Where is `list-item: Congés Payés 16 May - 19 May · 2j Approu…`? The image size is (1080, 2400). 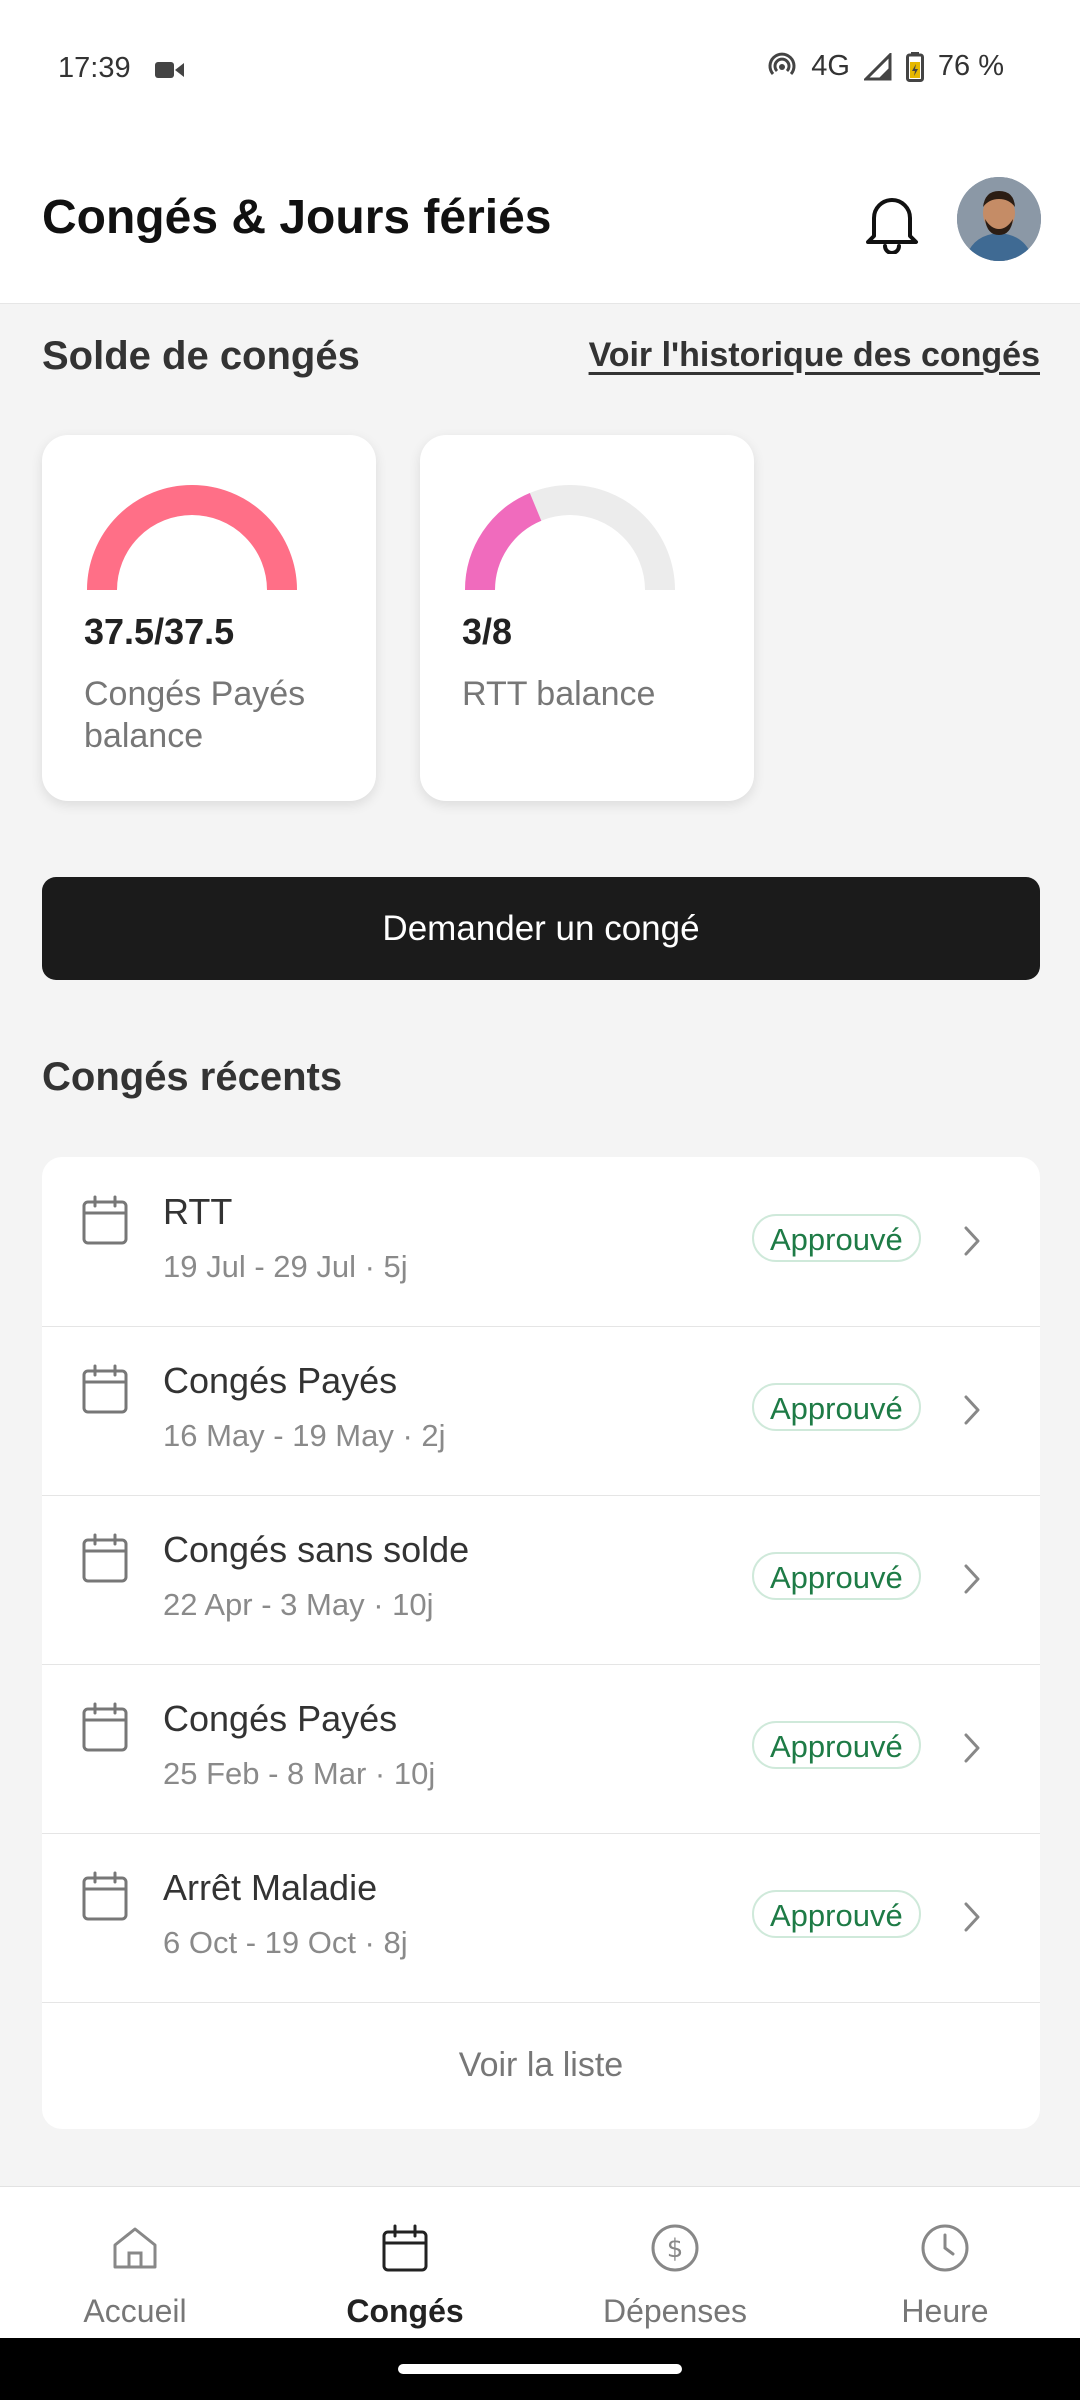
list-item: Congés Payés 16 May - 19 May · 2j Approu… is located at coordinates (541, 1411).